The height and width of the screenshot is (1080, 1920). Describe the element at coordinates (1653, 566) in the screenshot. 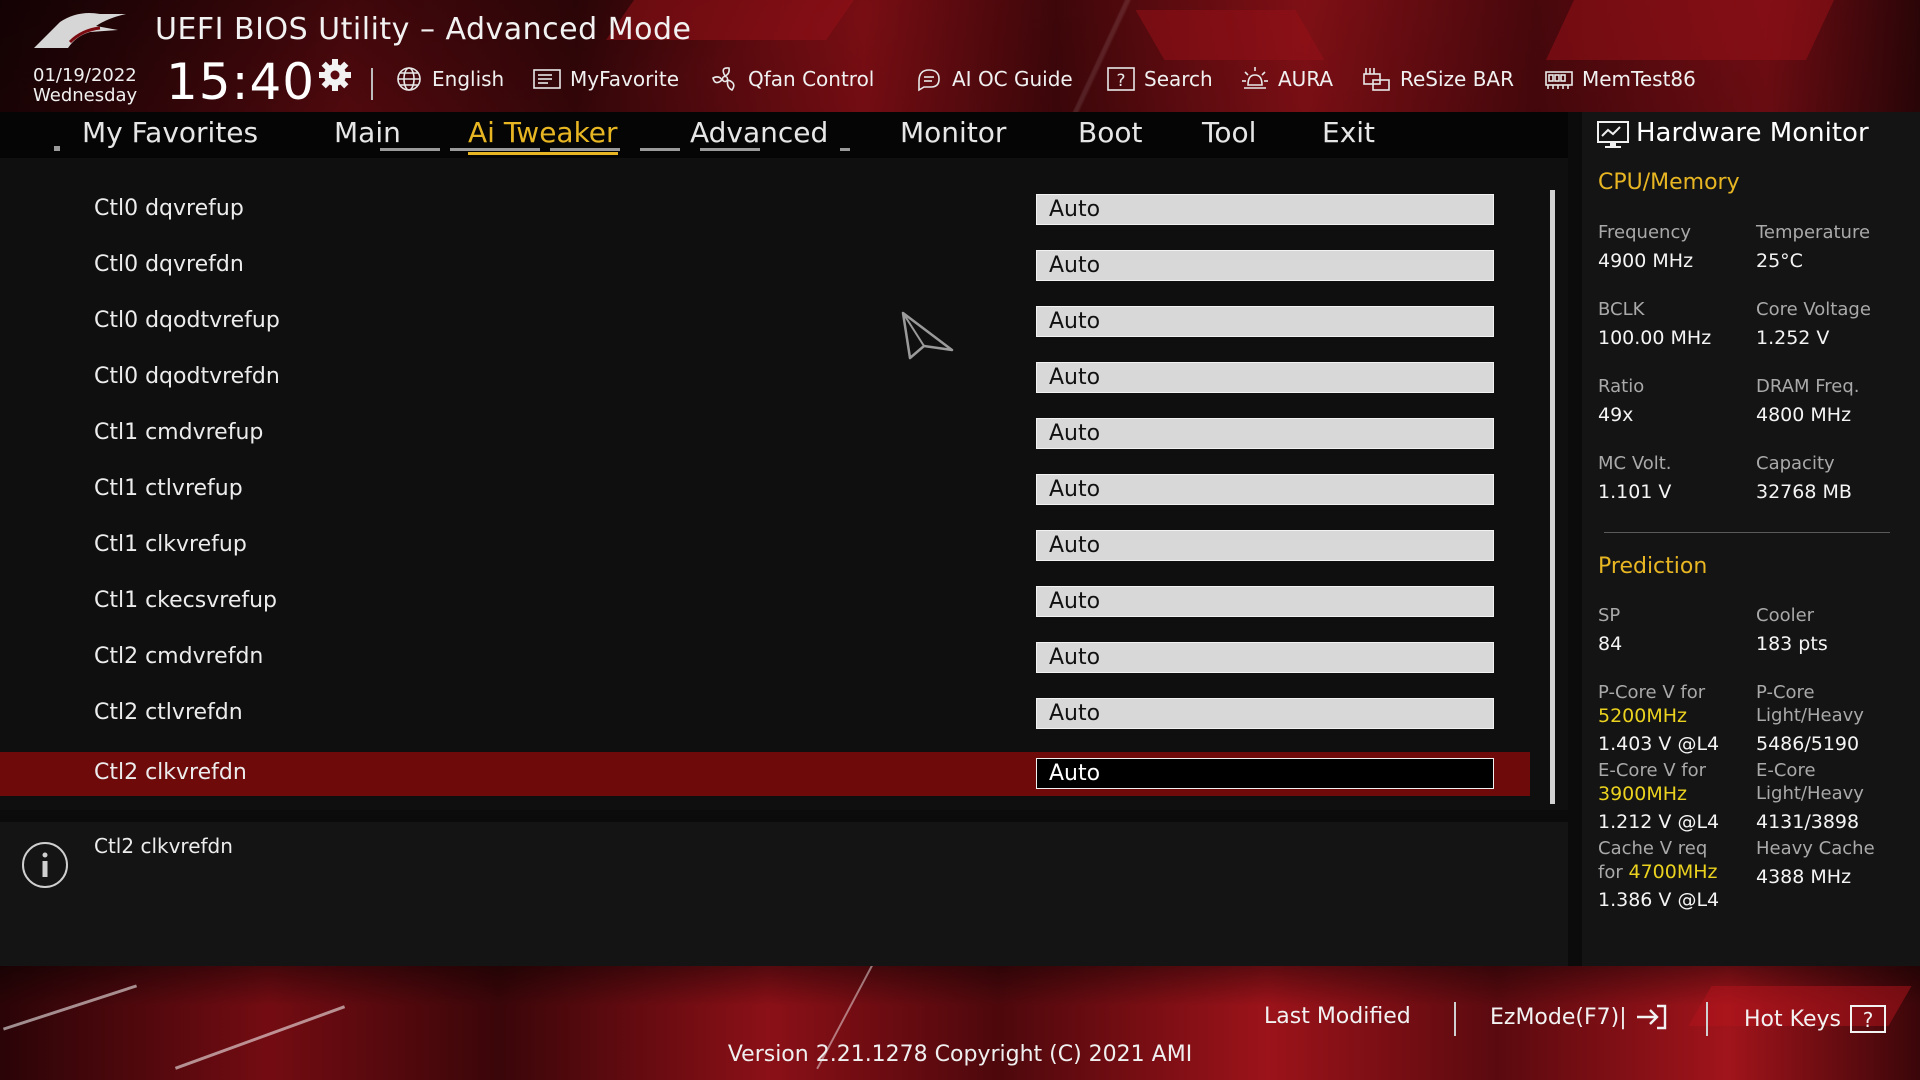

I see `prediction-heading: Prediction` at that location.